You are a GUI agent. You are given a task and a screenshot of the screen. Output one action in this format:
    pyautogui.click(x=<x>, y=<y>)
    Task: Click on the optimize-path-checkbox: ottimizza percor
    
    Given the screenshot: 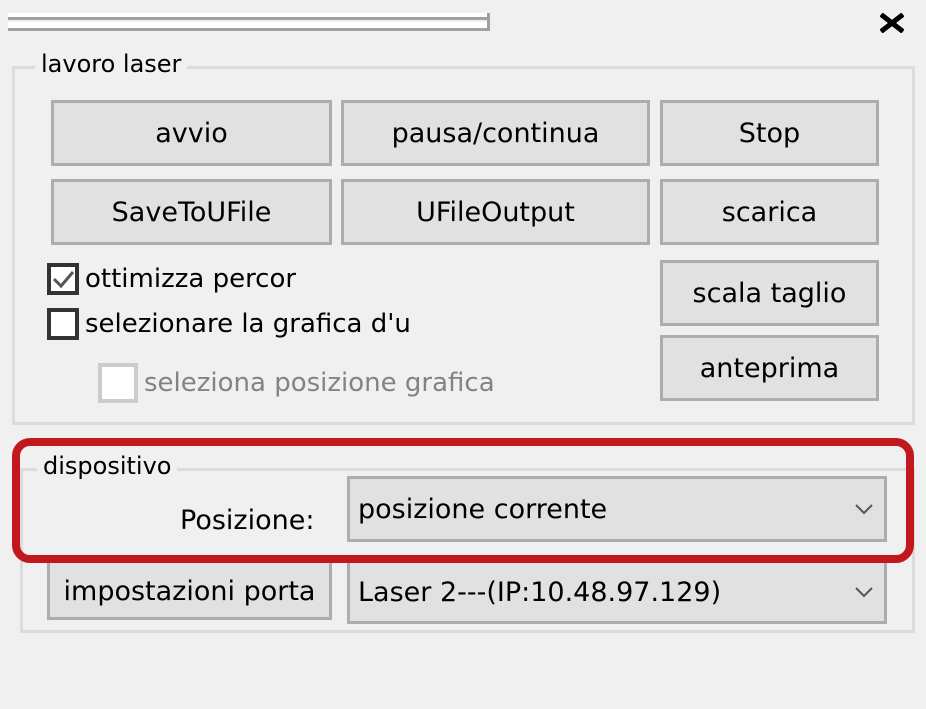 What is the action you would take?
    pyautogui.click(x=192, y=279)
    